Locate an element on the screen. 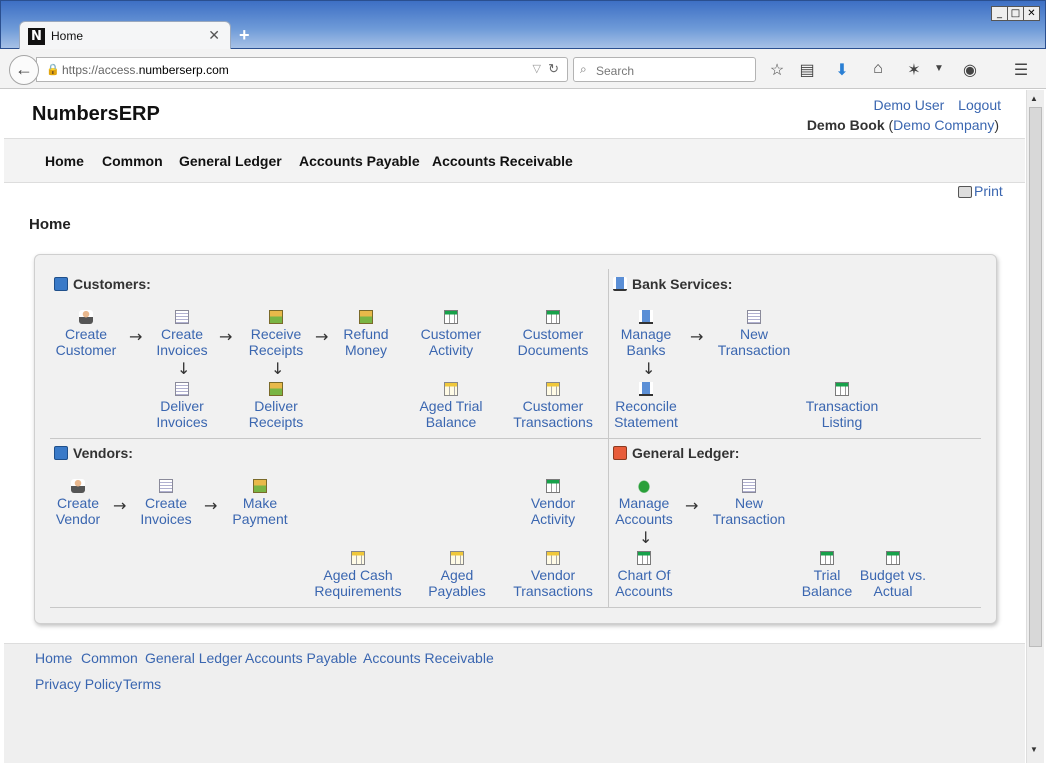 This screenshot has width=1046, height=763. receive-receipts-link: Receive Receipts is located at coordinates (276, 334).